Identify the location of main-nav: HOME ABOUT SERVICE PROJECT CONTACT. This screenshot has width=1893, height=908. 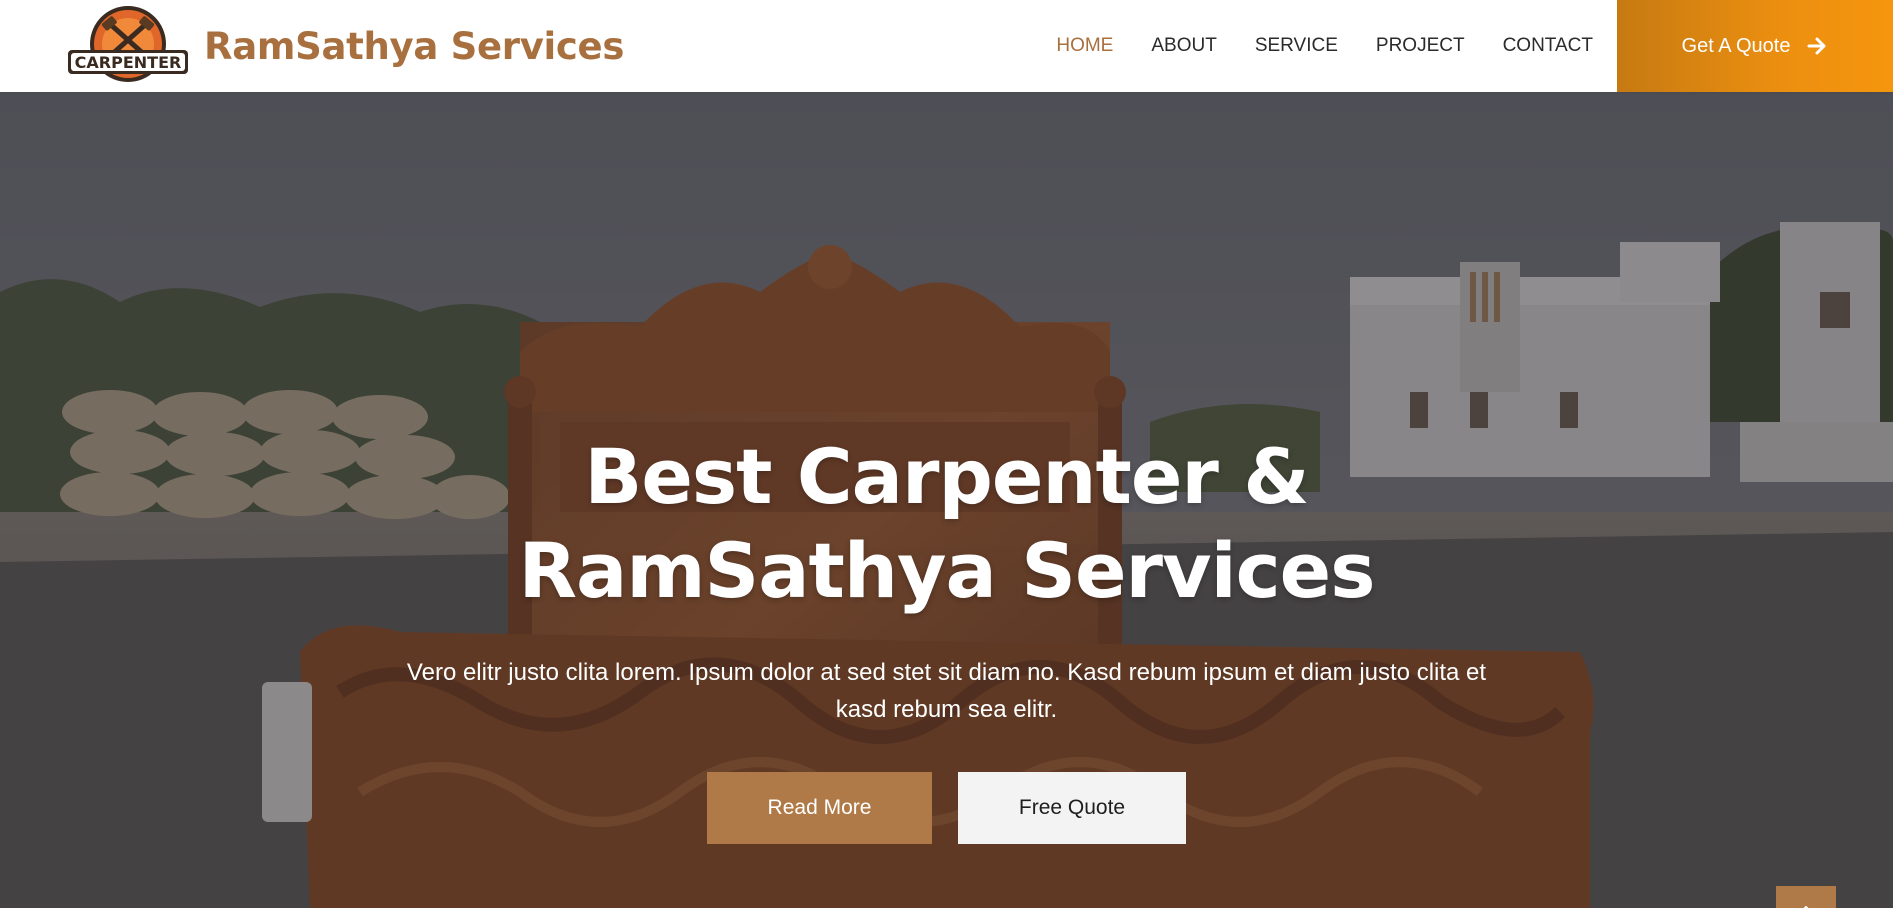
(1305, 46).